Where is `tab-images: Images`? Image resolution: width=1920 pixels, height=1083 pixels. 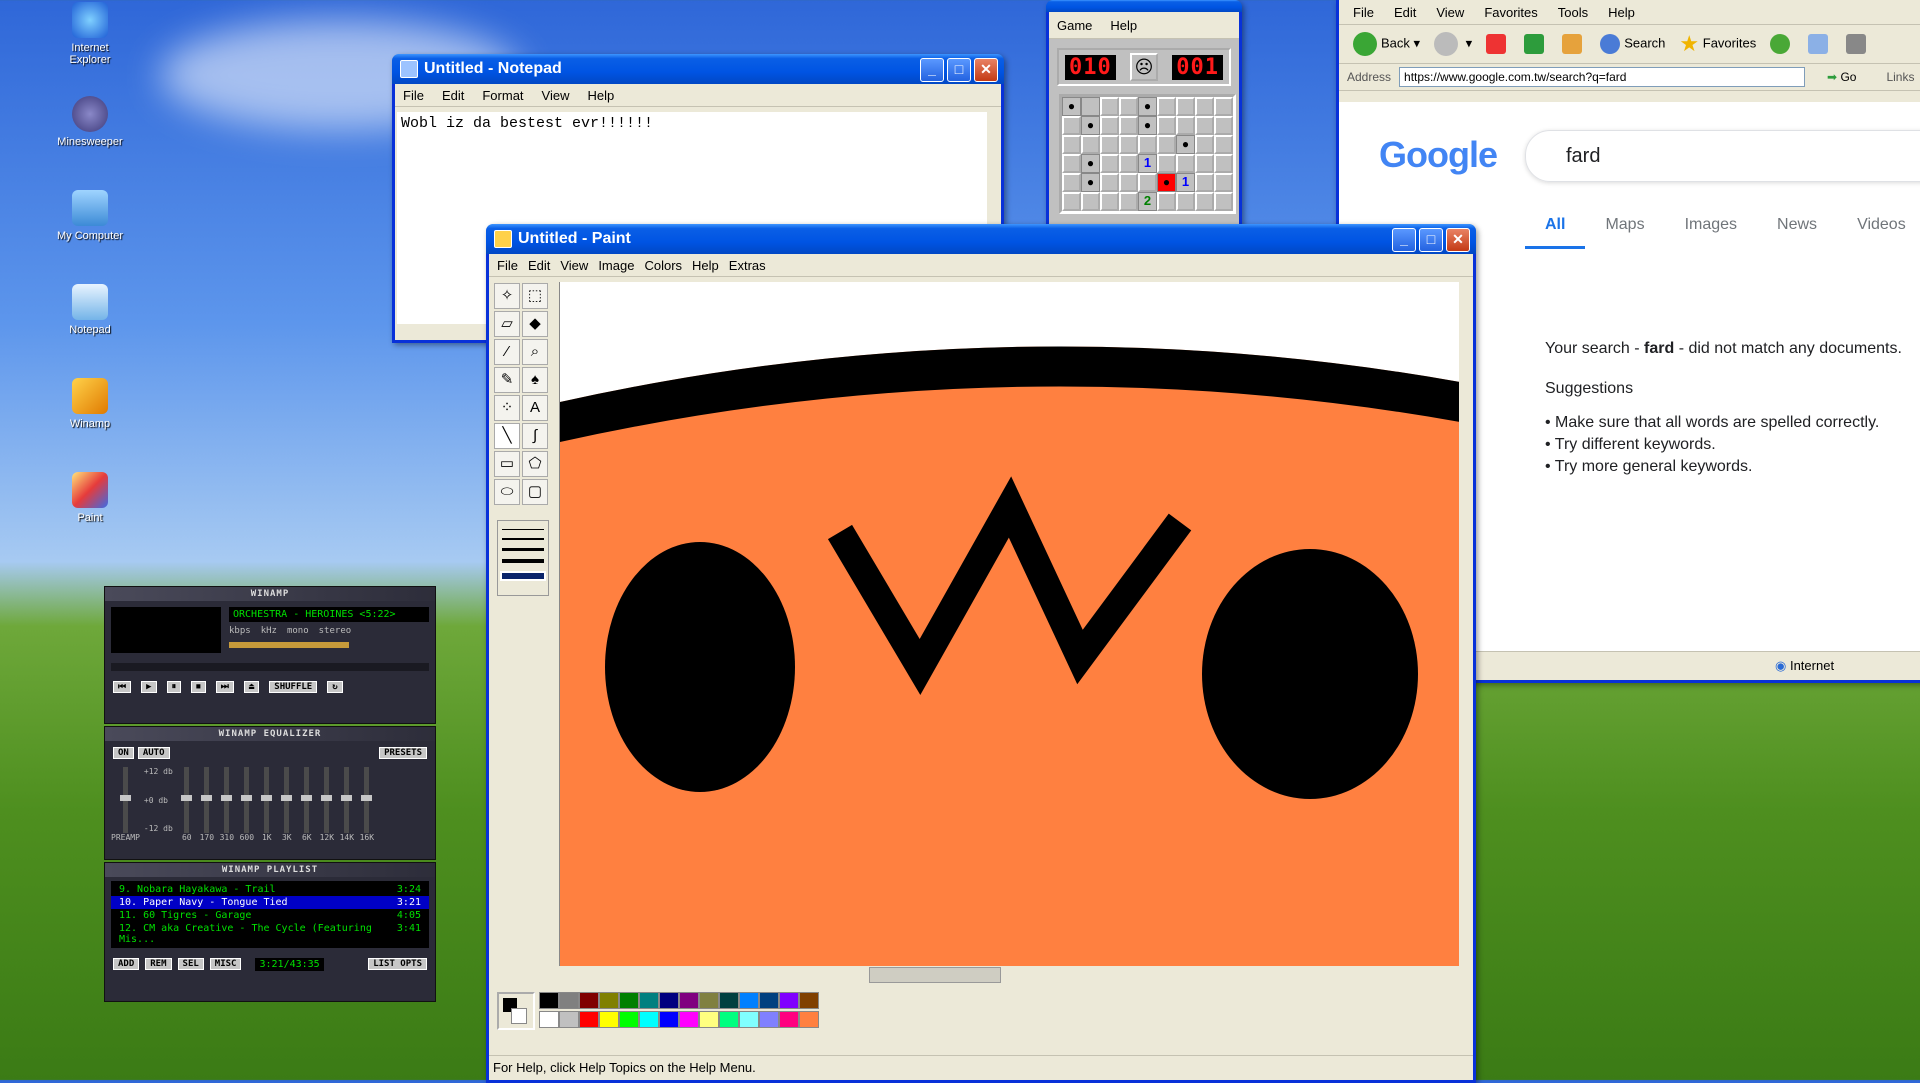 tab-images: Images is located at coordinates (1711, 232).